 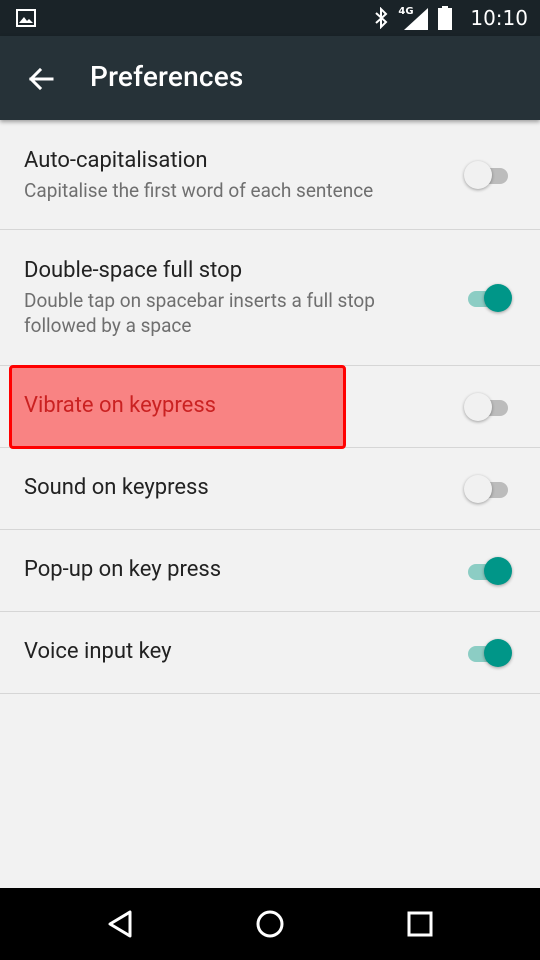 I want to click on pref-pop-up-on-key-press: Pop-up on key press, so click(x=270, y=571).